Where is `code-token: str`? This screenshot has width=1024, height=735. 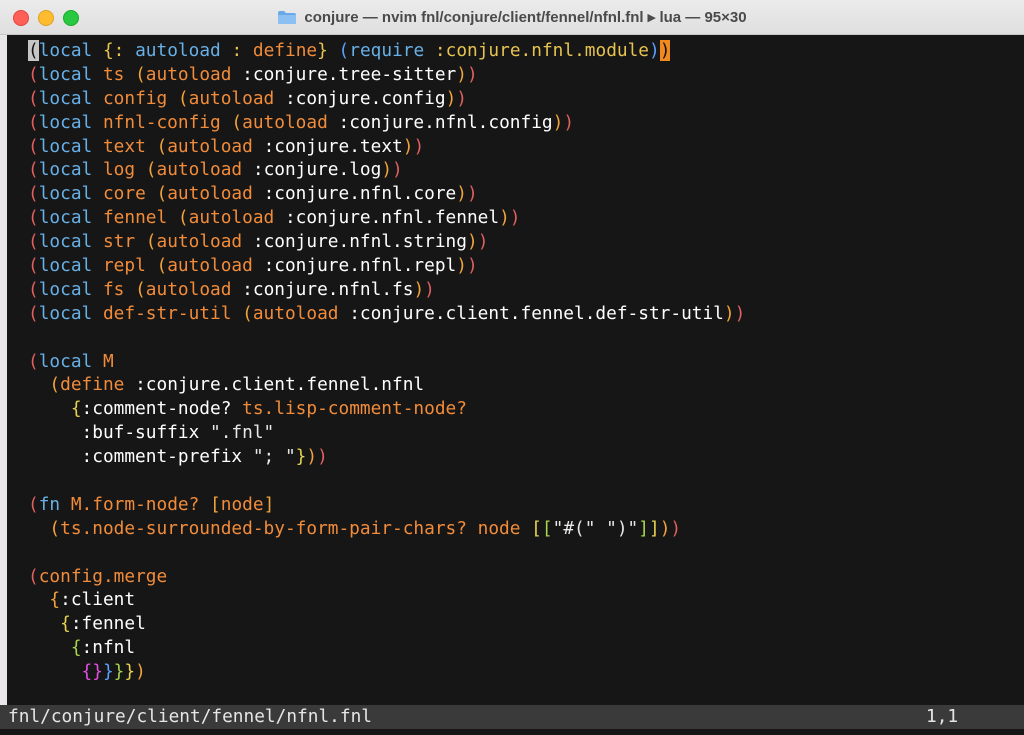 code-token: str is located at coordinates (124, 242).